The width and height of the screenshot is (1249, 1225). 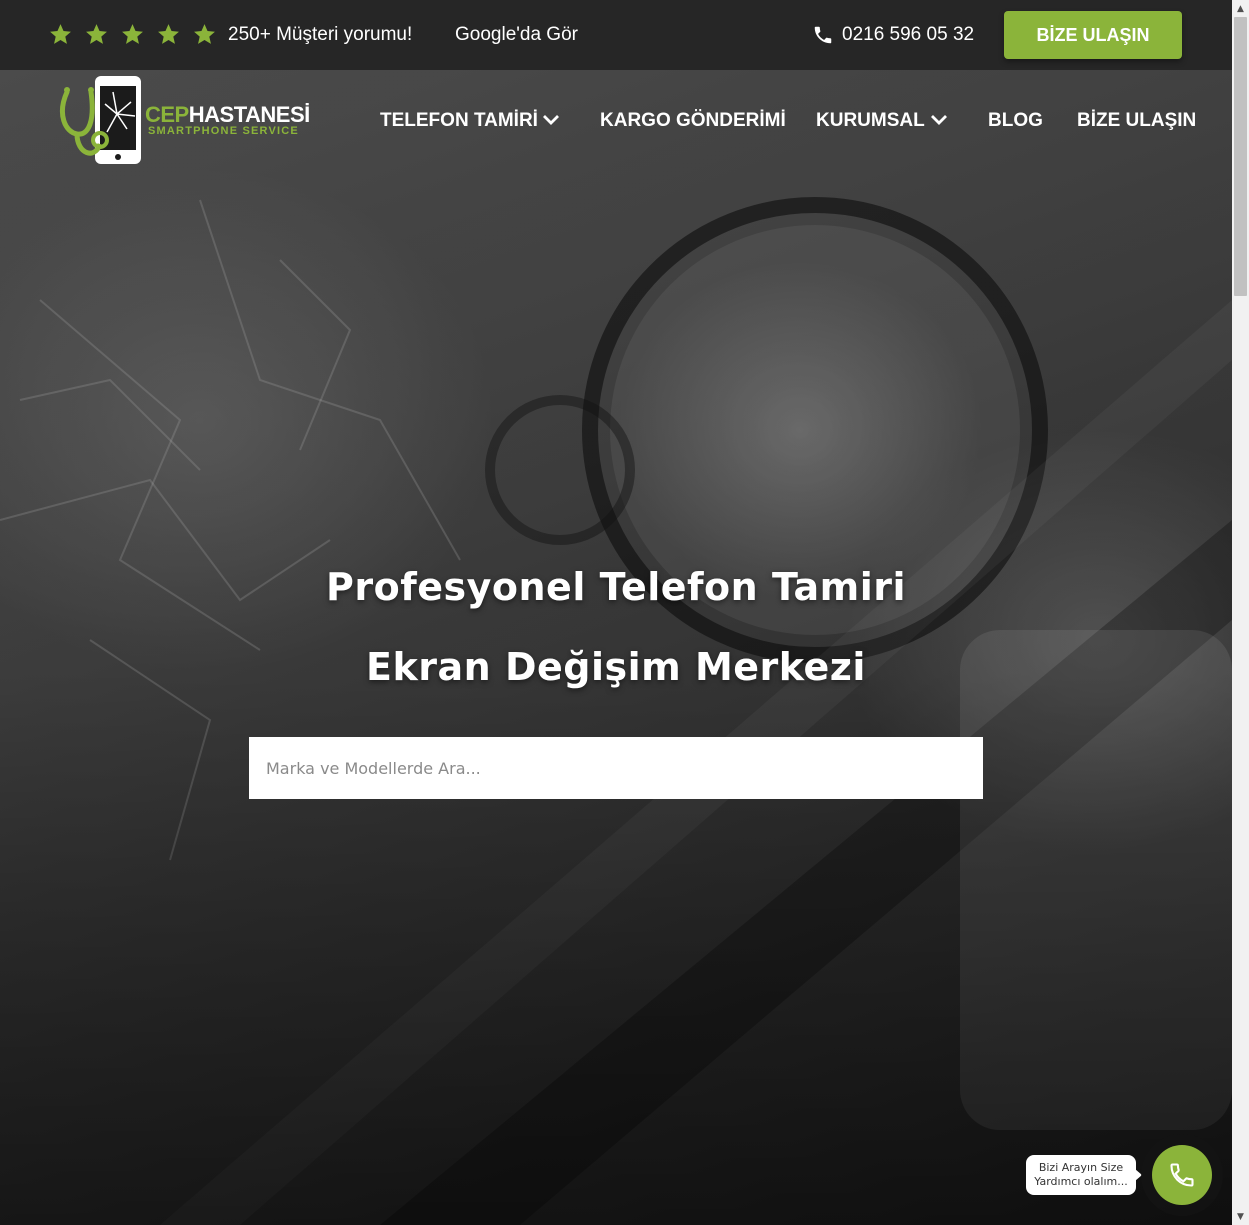 What do you see at coordinates (1136, 121) in the screenshot?
I see `nav-item-bize-ulasin: BİZE ULAŞIN` at bounding box center [1136, 121].